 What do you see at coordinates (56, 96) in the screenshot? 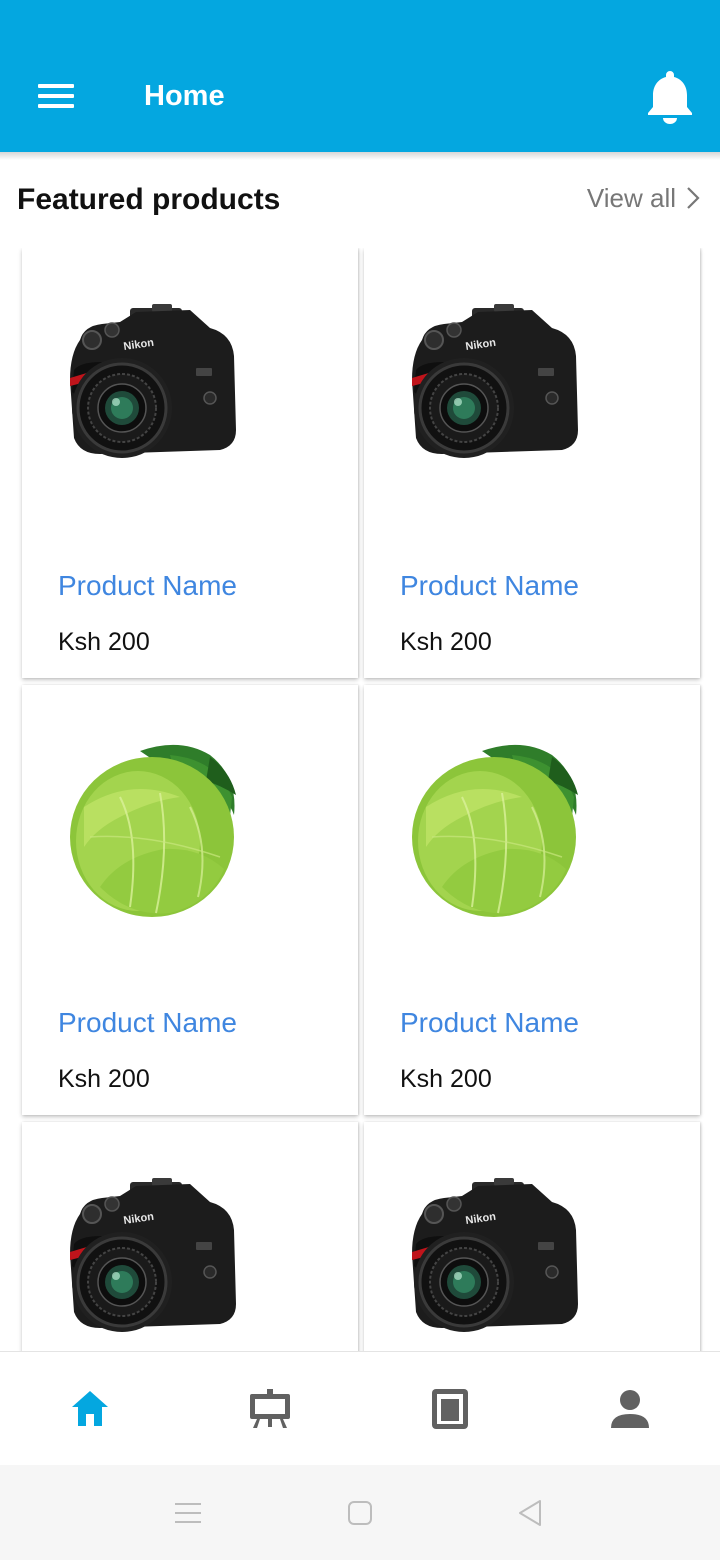
I see `menu-icon` at bounding box center [56, 96].